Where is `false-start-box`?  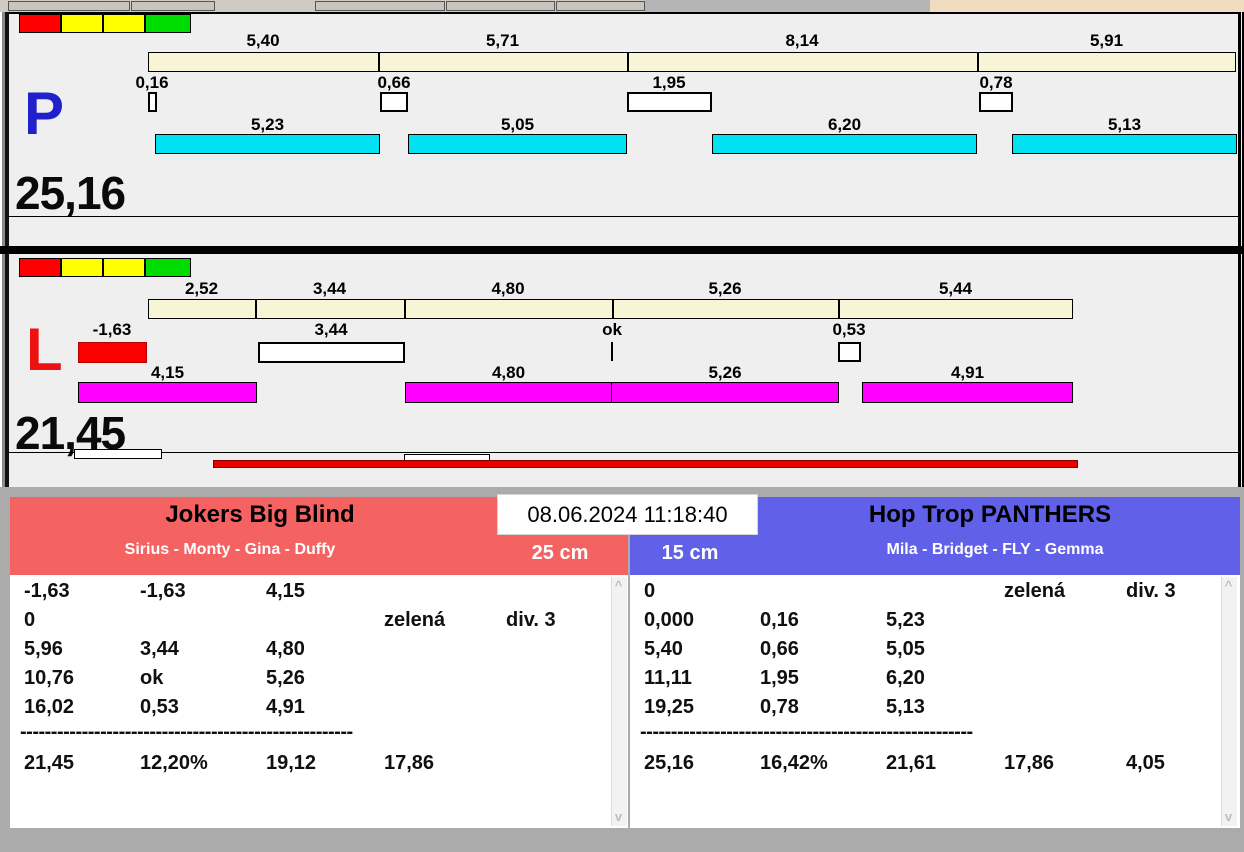
false-start-box is located at coordinates (112, 352).